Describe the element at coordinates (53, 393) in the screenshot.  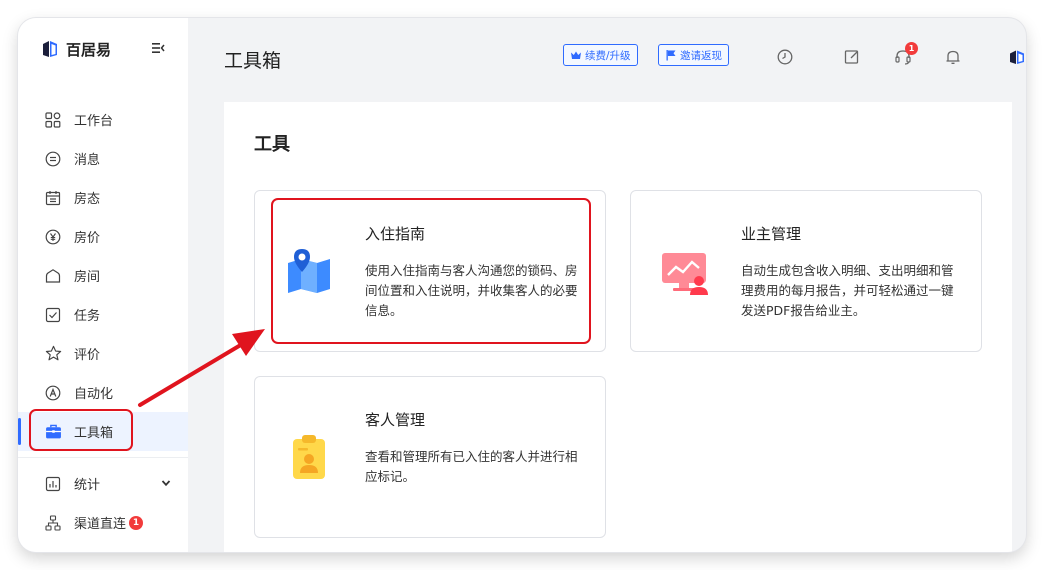
I see `automation-a-icon` at that location.